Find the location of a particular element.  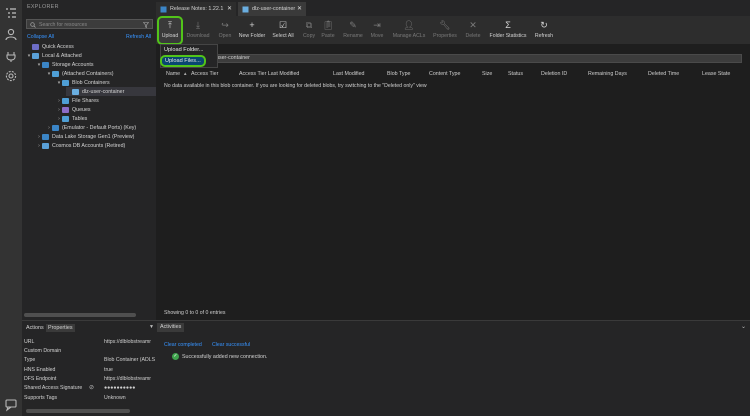

tree-item-file-shares: › File Shares is located at coordinates (77, 100).